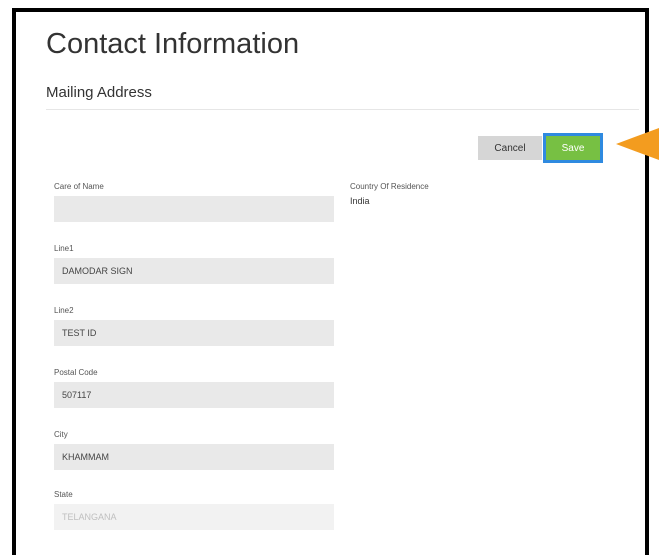  I want to click on save-button: Save, so click(573, 148).